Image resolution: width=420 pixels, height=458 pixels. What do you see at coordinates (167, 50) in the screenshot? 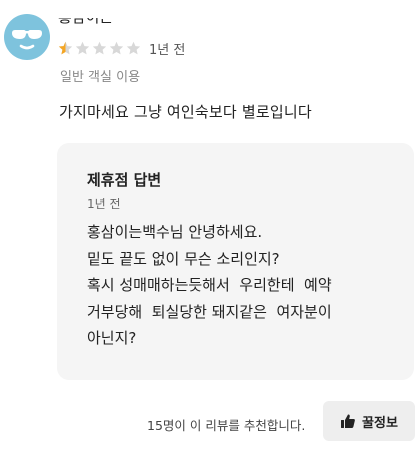
I see `review-date: 1년 전` at bounding box center [167, 50].